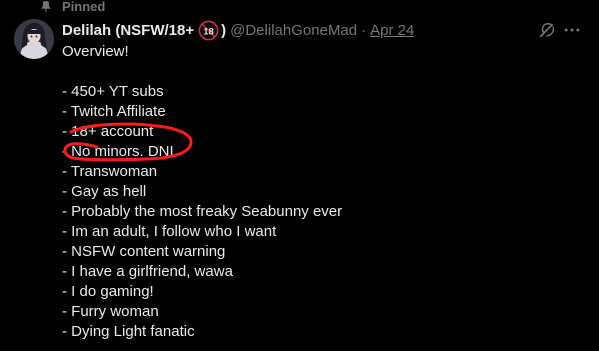 This screenshot has width=599, height=351. What do you see at coordinates (224, 30) in the screenshot?
I see `display-name-close-paren: )` at bounding box center [224, 30].